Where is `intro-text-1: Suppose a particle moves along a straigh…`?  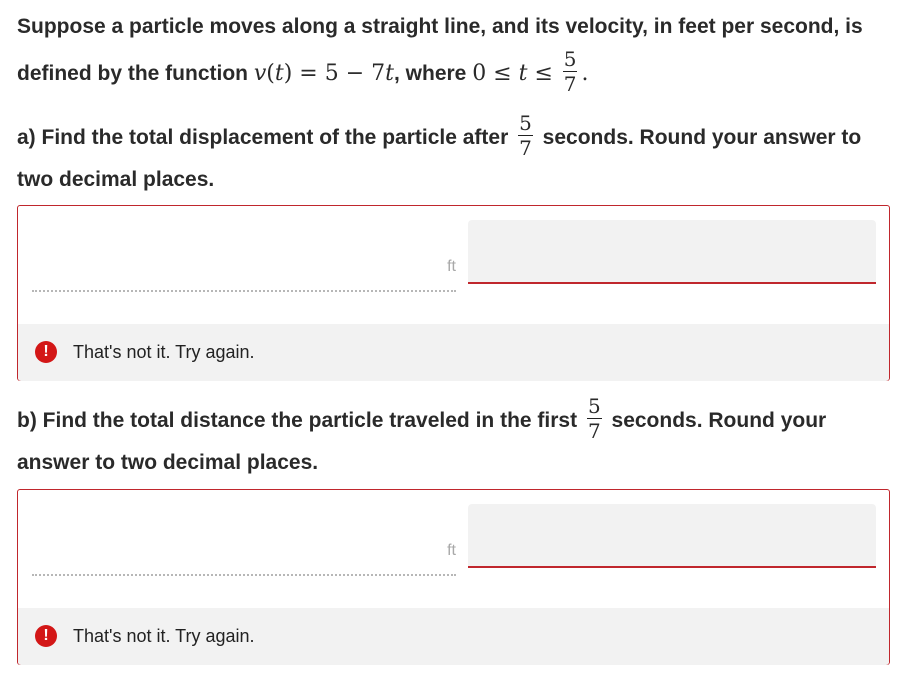 intro-text-1: Suppose a particle moves along a straigh… is located at coordinates (440, 26).